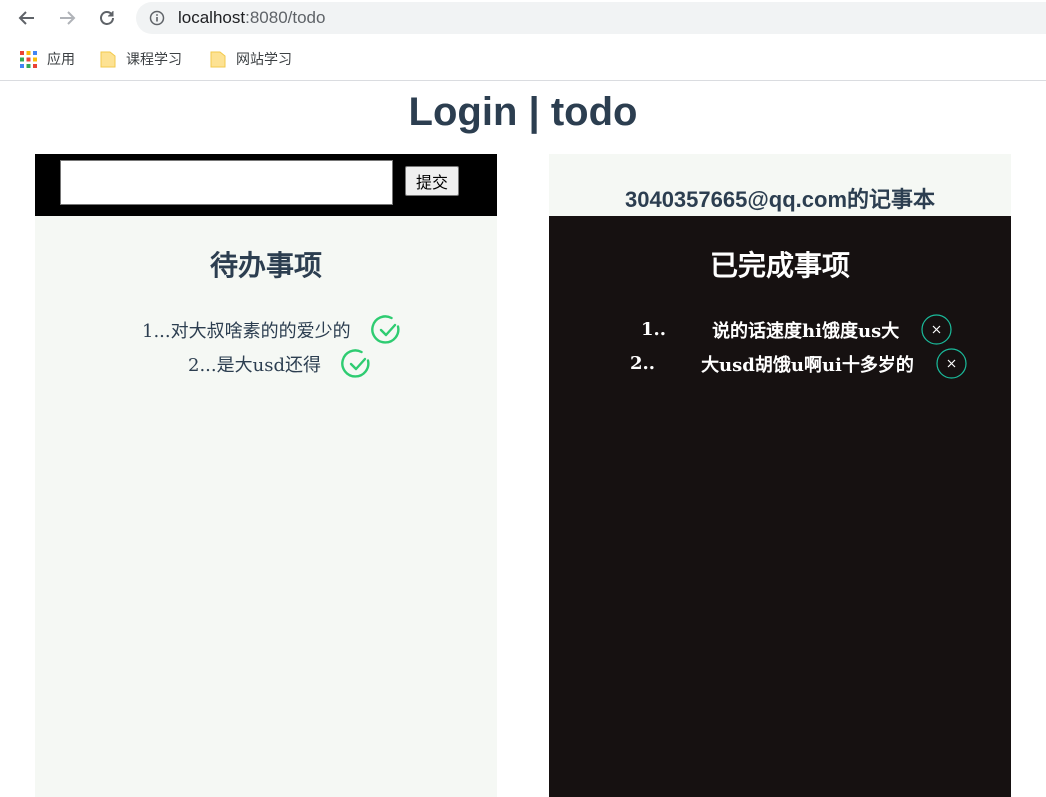 The width and height of the screenshot is (1046, 797). Describe the element at coordinates (254, 365) in the screenshot. I see `todo-item-text: 2...是大usd还得` at that location.